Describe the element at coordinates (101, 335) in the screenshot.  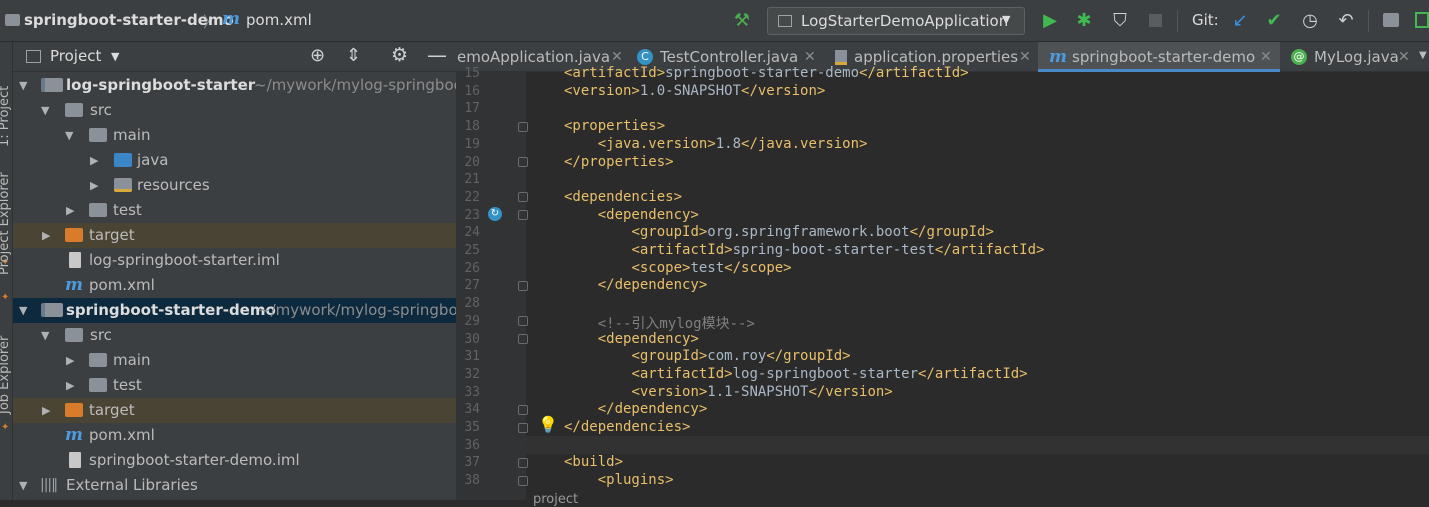
I see `tree-item-label: src` at that location.